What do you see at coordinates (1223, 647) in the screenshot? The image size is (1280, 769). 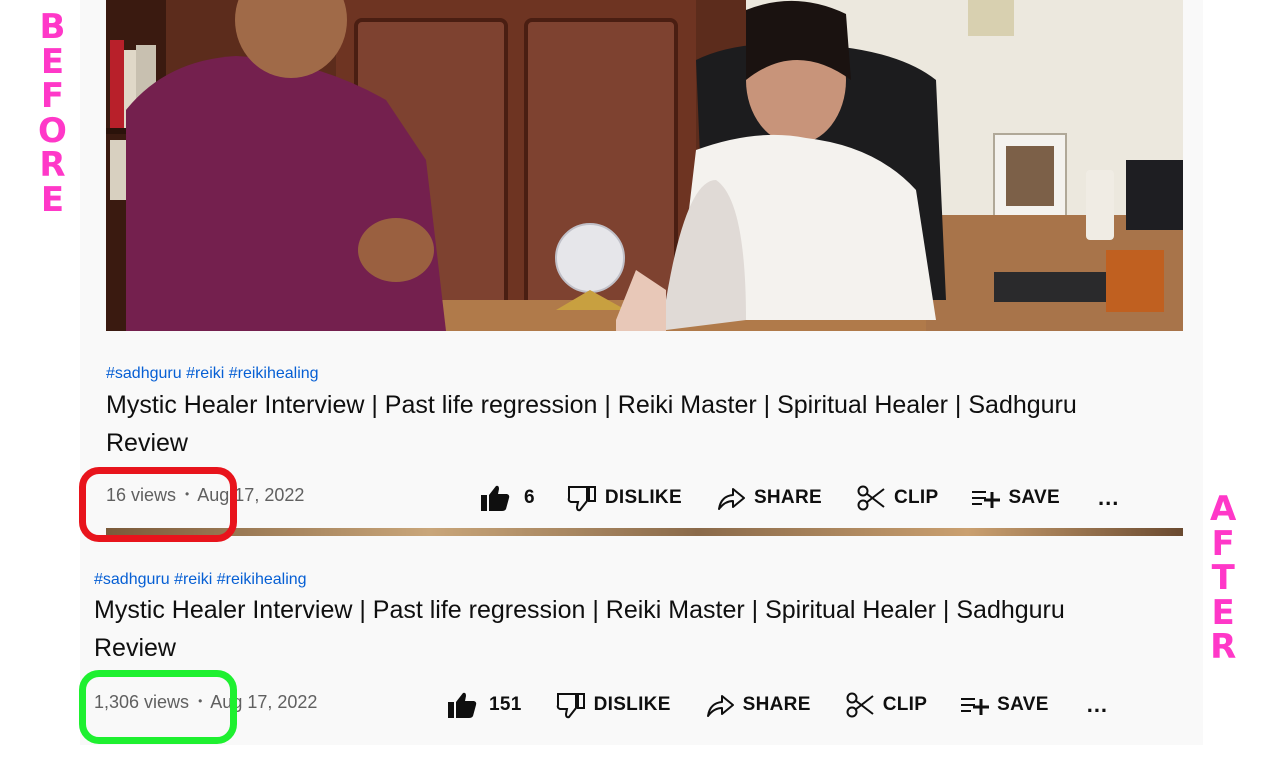 I see `after-letter: R` at bounding box center [1223, 647].